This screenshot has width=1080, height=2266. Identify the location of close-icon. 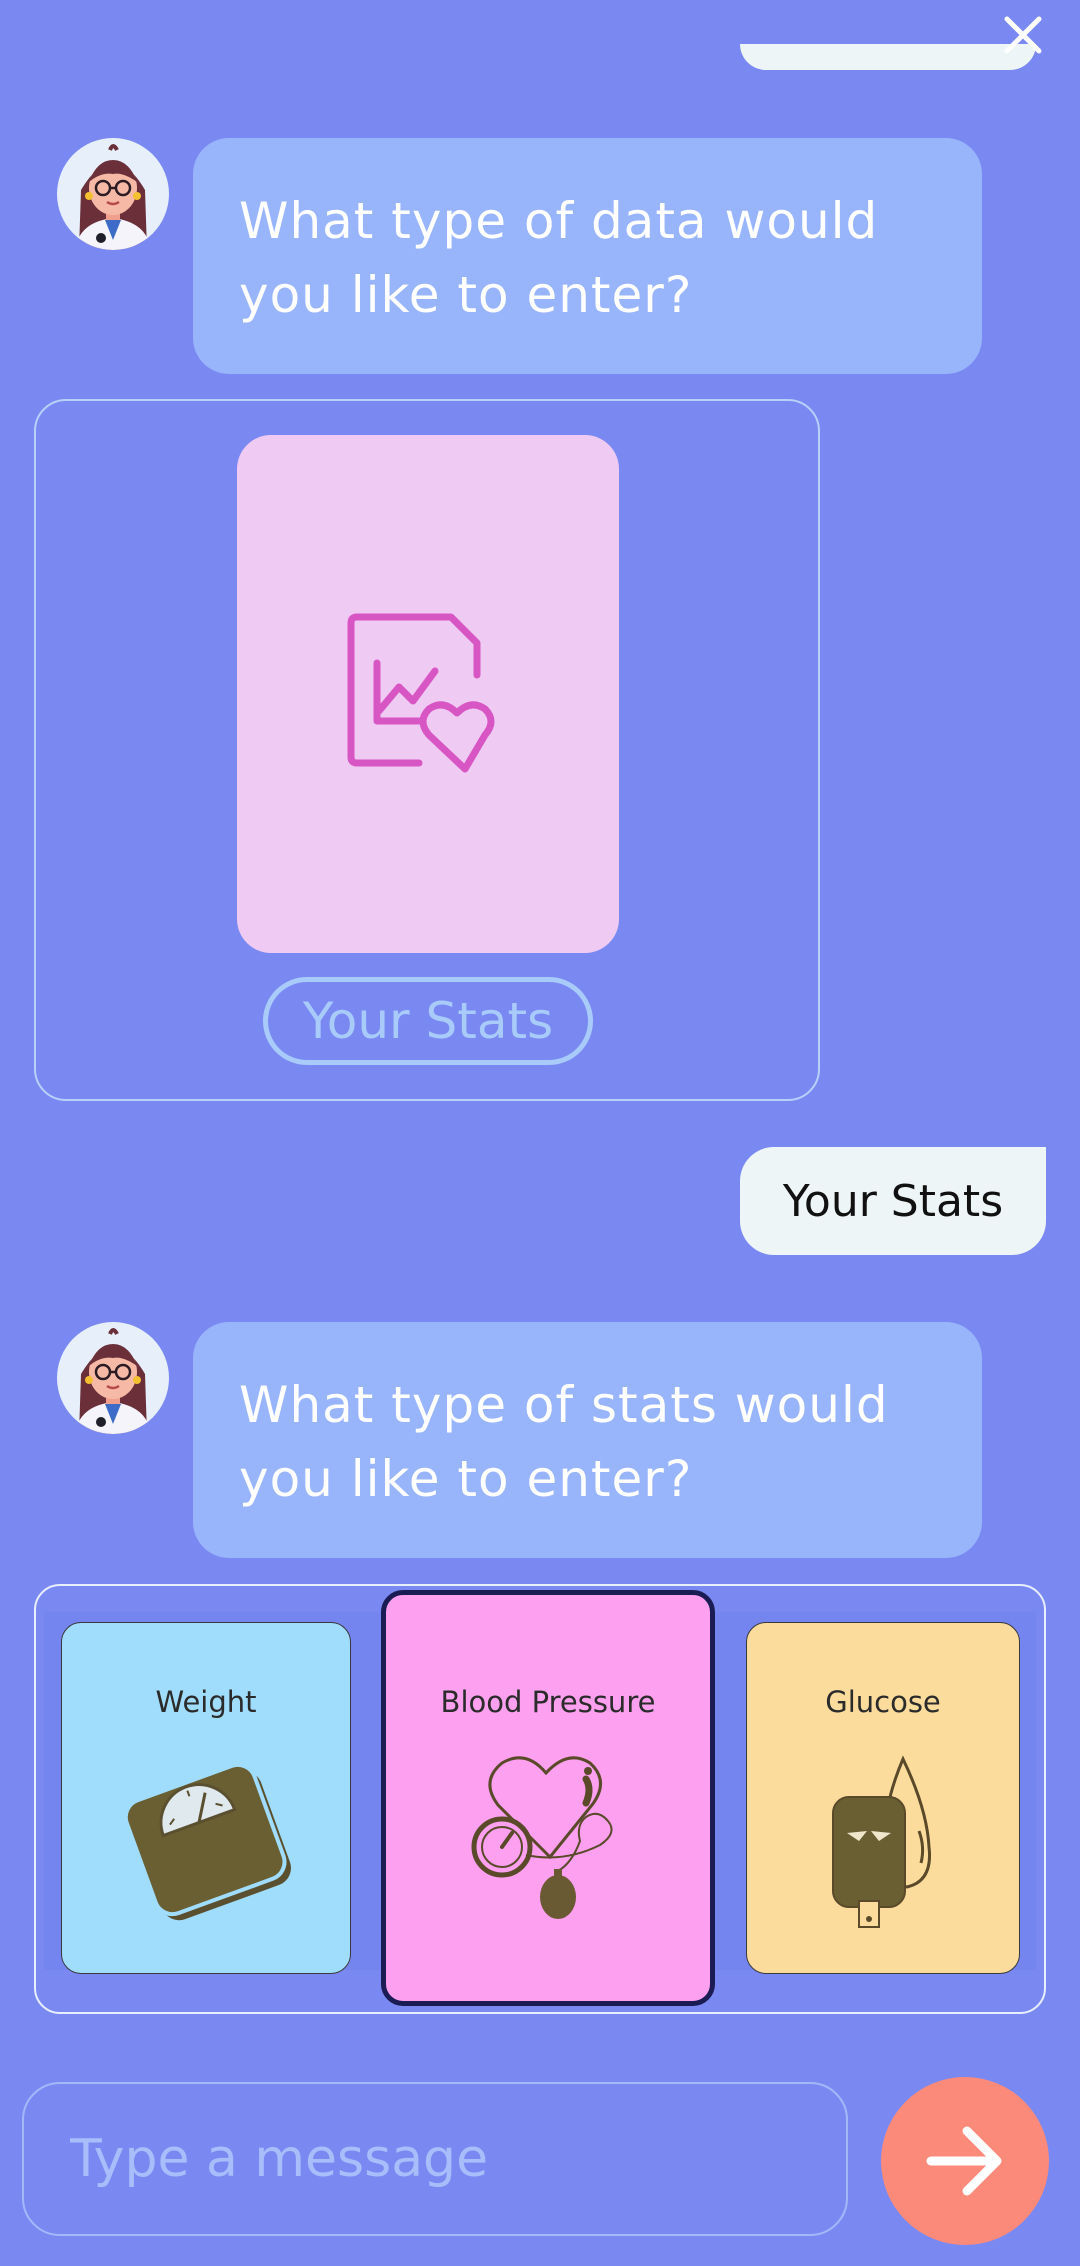
(1023, 35).